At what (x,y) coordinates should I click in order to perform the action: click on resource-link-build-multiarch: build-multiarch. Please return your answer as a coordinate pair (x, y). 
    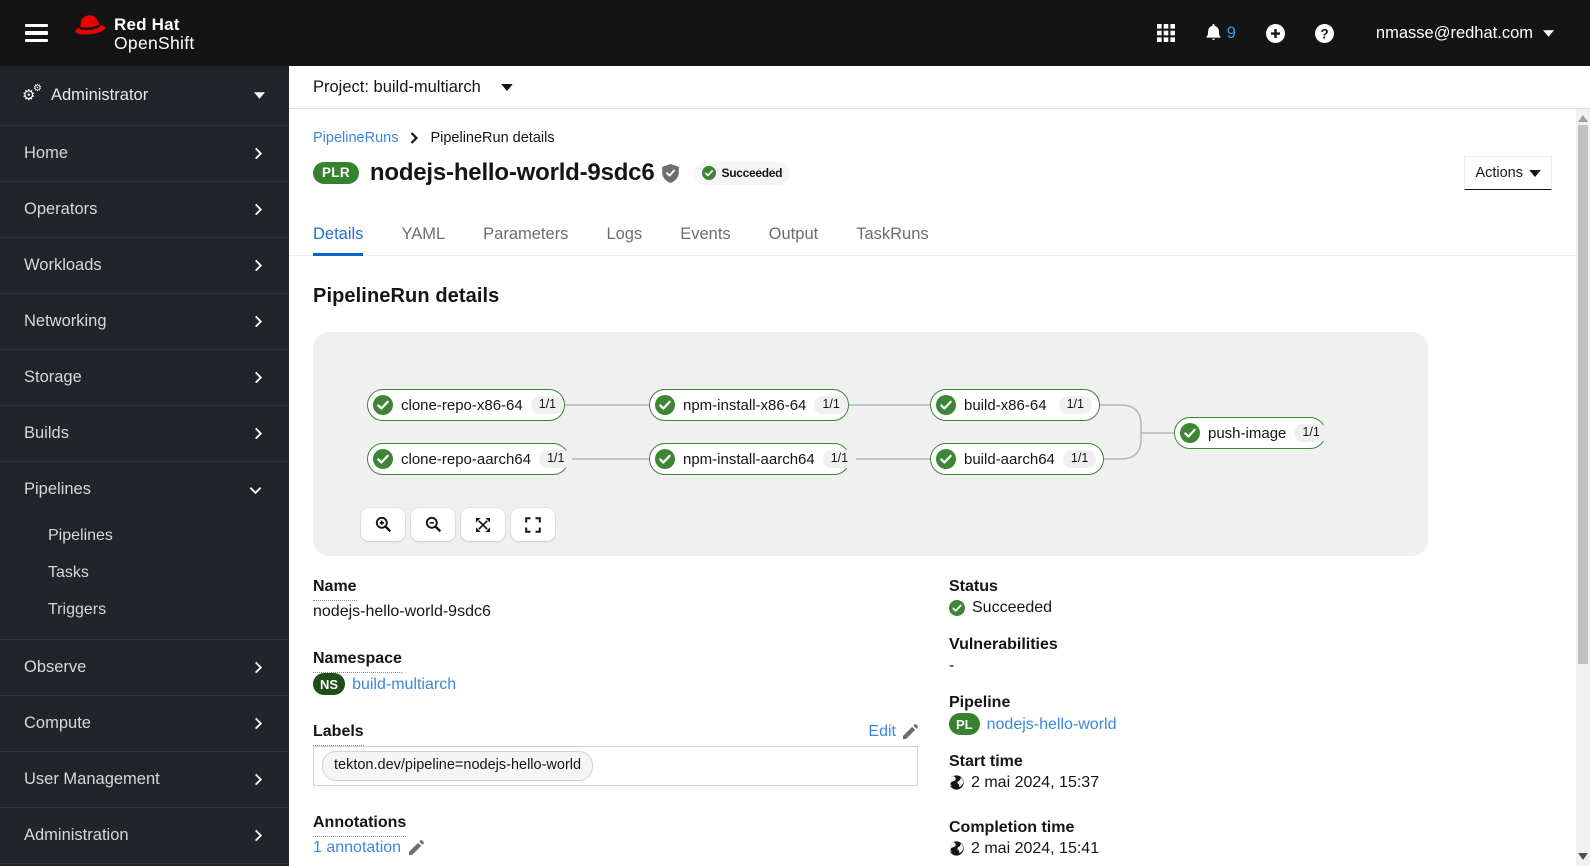
    Looking at the image, I should click on (404, 684).